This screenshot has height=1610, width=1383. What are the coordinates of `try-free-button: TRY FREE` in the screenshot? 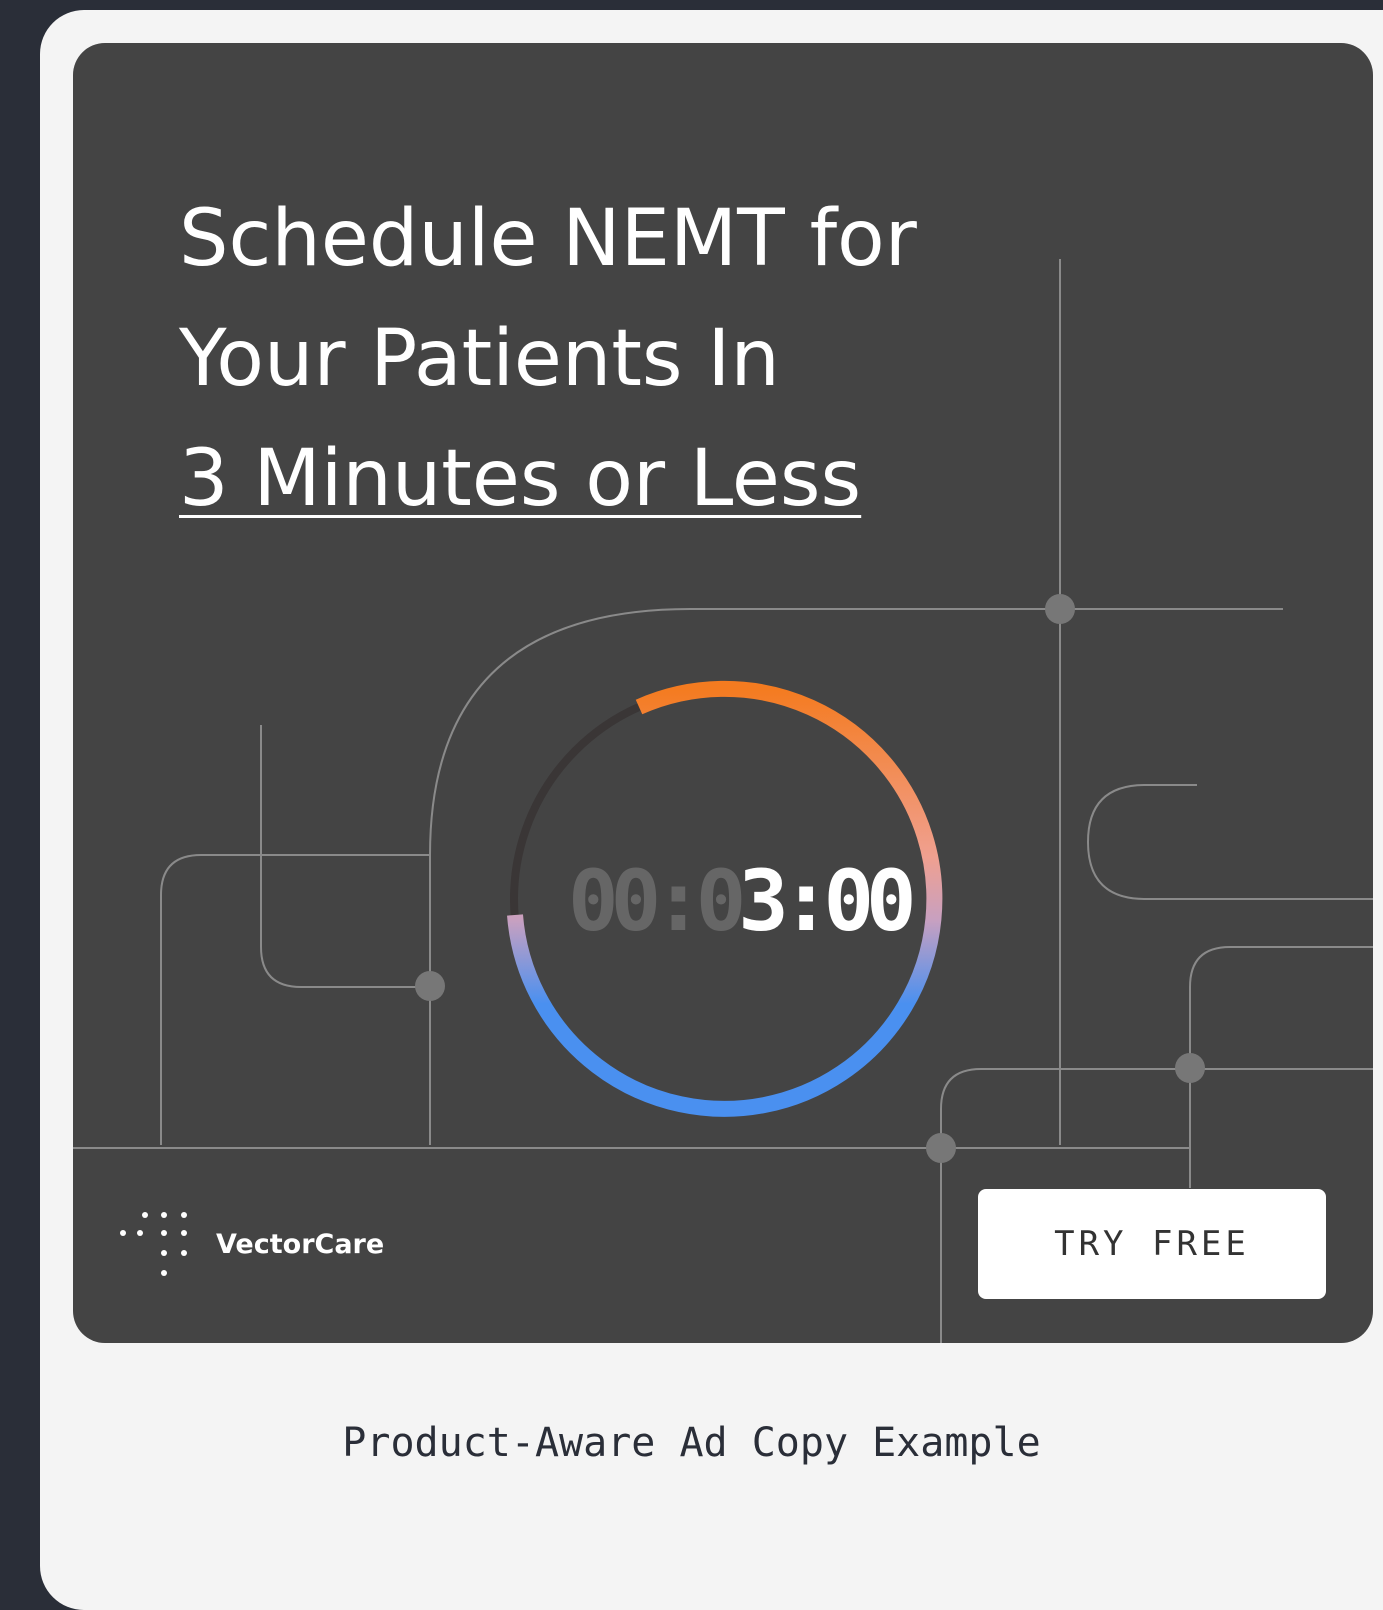 It's located at (1152, 1244).